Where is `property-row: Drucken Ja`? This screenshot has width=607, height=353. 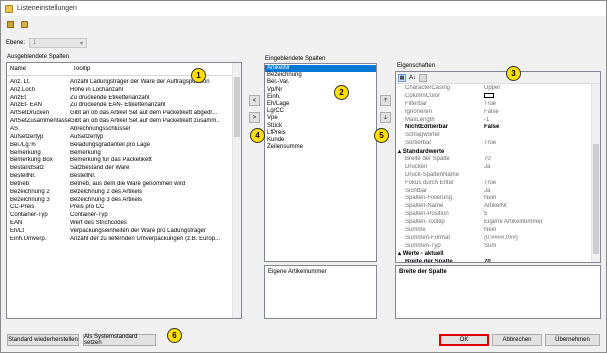 property-row: Drucken Ja is located at coordinates (498, 167).